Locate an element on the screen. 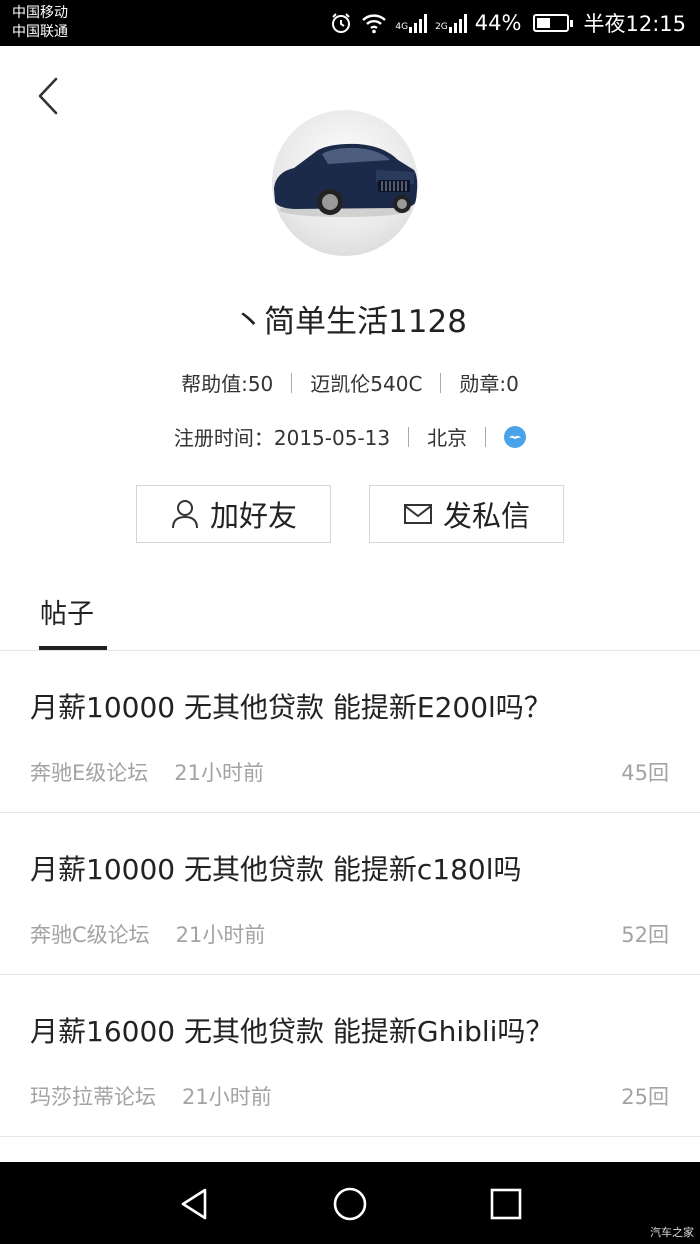 This screenshot has width=700, height=1244. tab-bar: 帖子 is located at coordinates (350, 614).